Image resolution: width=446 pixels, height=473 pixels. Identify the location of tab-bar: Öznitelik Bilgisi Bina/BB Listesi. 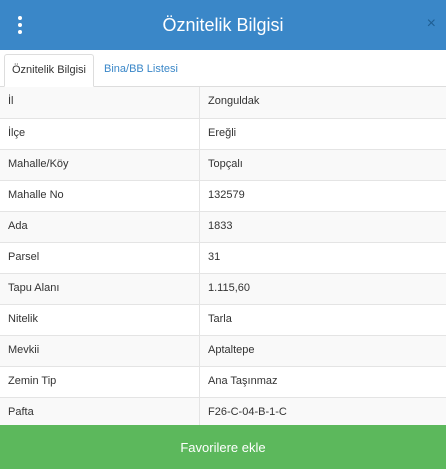
(223, 68).